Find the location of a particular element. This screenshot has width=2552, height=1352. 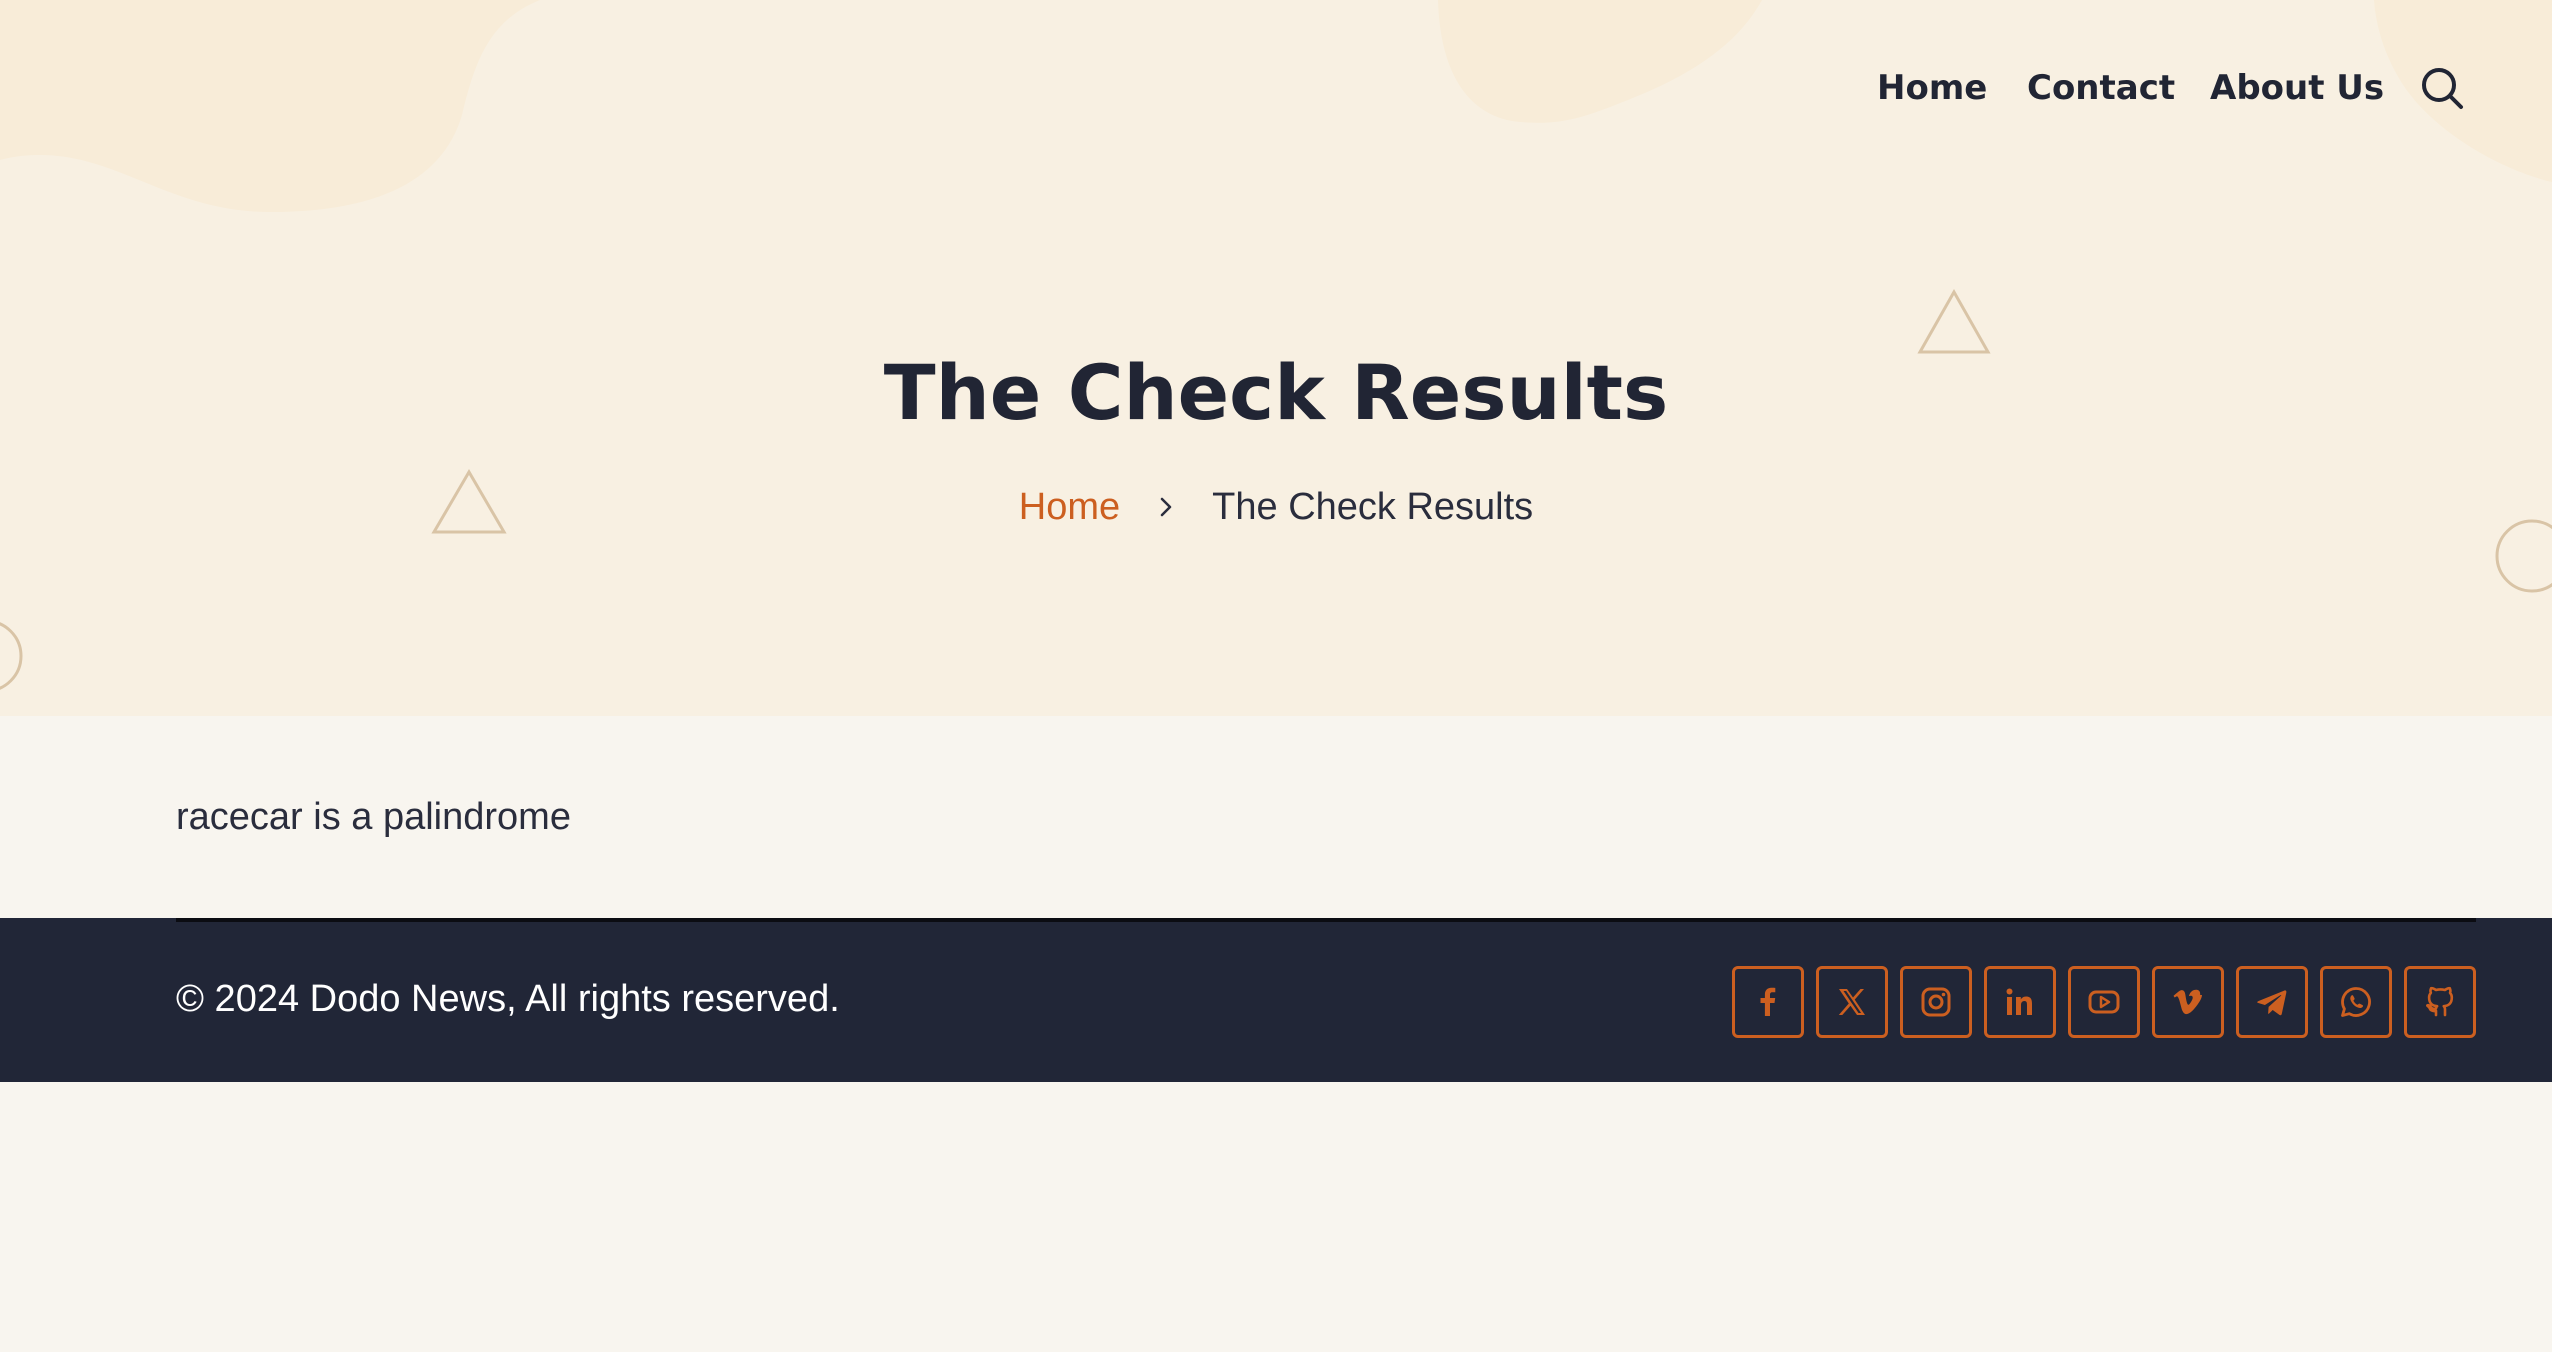

linkedin-icon is located at coordinates (2020, 1002).